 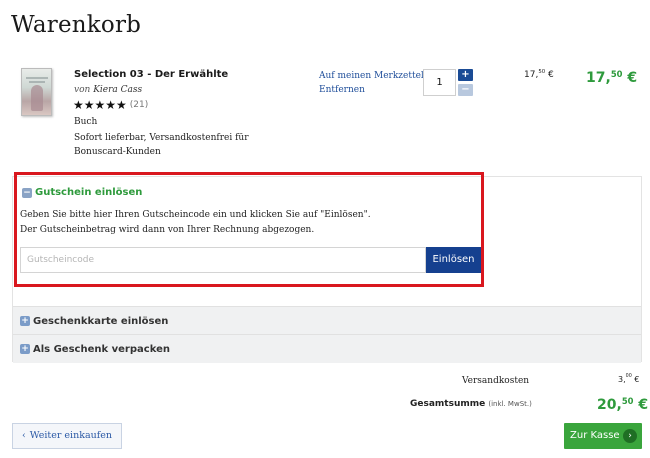 I want to click on grand-total-value: 20,50 €, so click(x=623, y=404).